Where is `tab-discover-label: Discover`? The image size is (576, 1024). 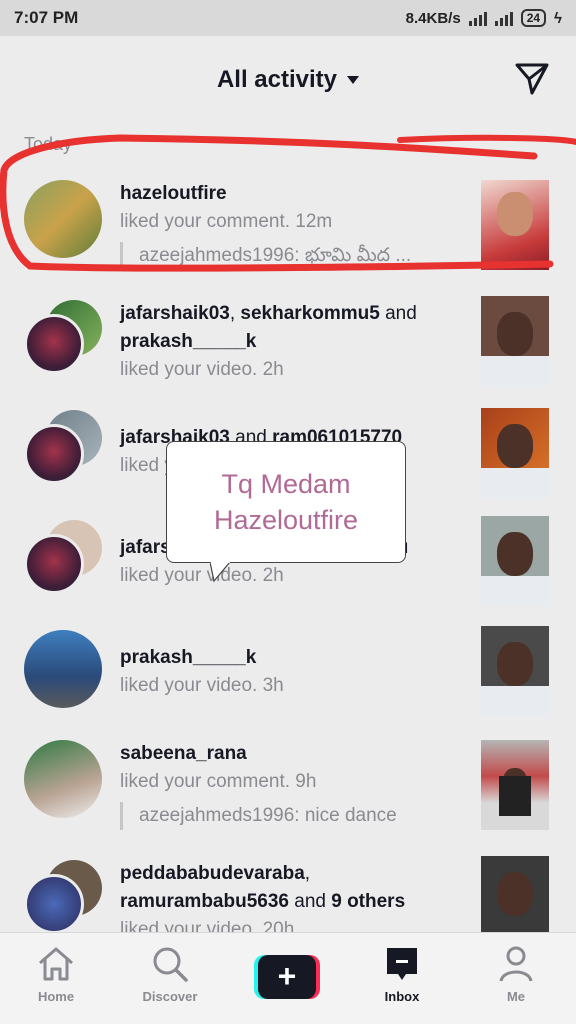
tab-discover-label: Discover is located at coordinates (170, 996).